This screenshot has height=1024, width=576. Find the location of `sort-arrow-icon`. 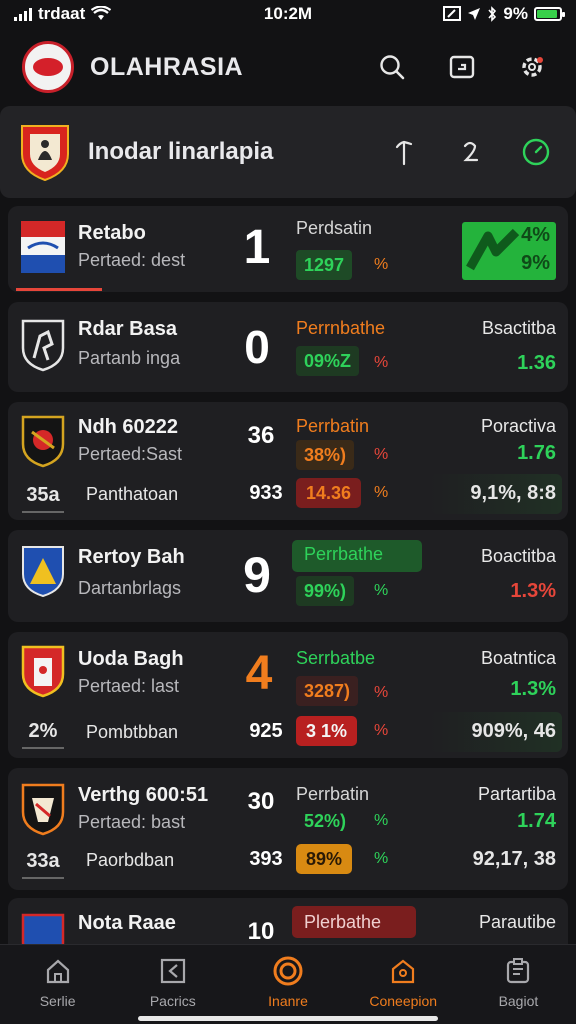

sort-arrow-icon is located at coordinates (404, 153).